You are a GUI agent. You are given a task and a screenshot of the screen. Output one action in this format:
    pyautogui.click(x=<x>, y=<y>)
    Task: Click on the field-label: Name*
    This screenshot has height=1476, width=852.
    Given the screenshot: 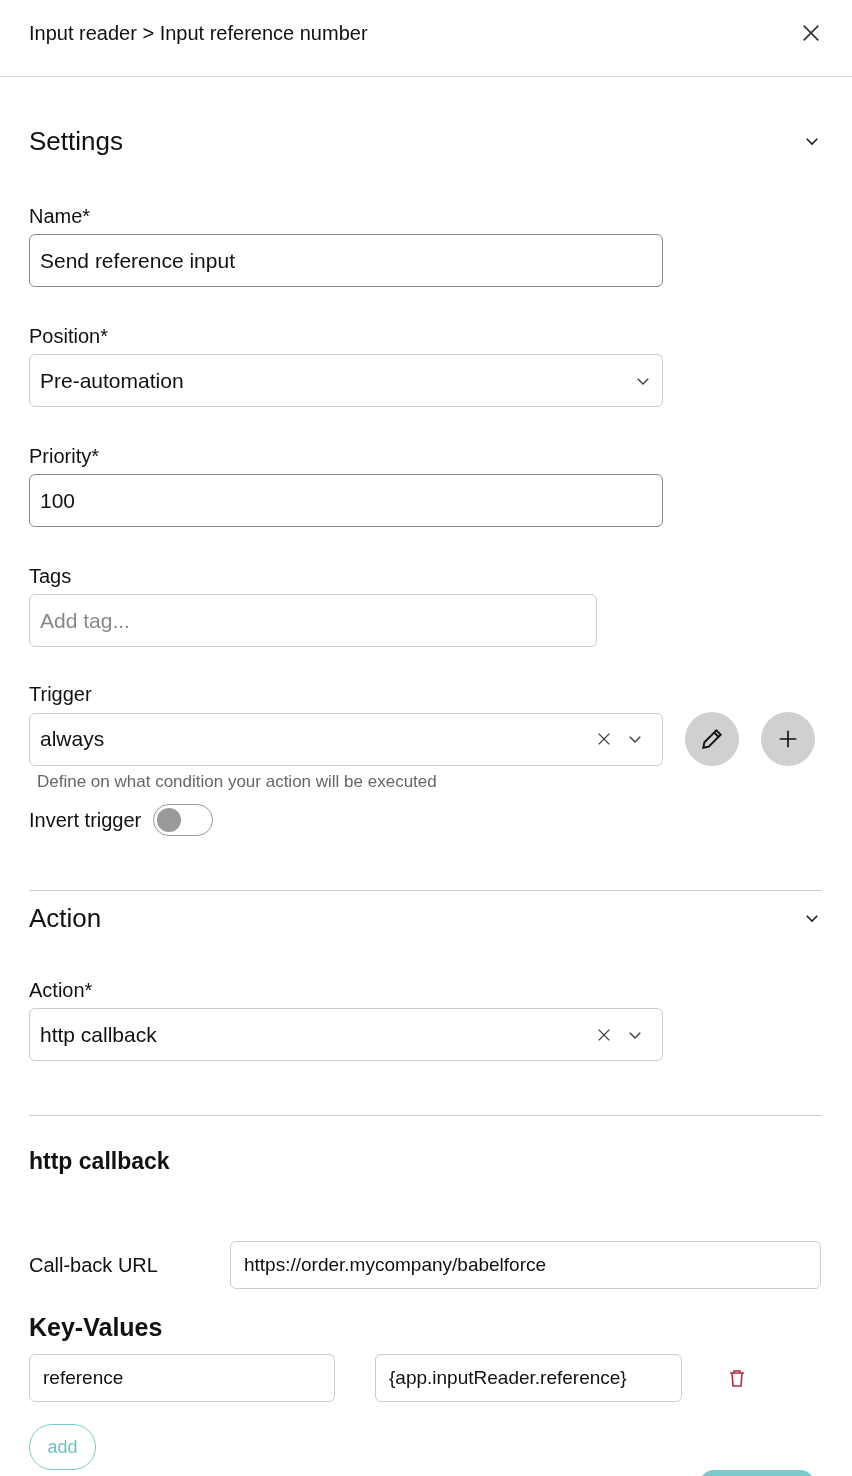 What is the action you would take?
    pyautogui.click(x=60, y=216)
    